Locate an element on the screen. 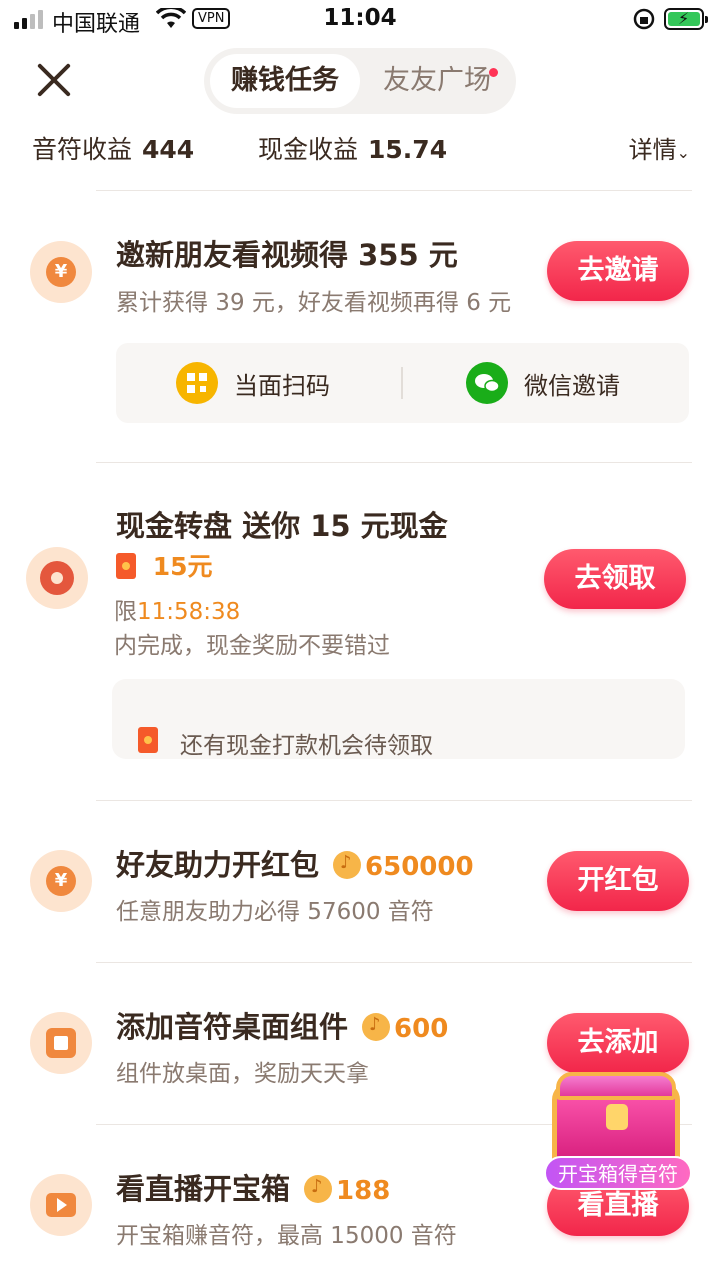 The height and width of the screenshot is (1280, 720). task-title: 看直播开宝箱 188 is located at coordinates (253, 1187).